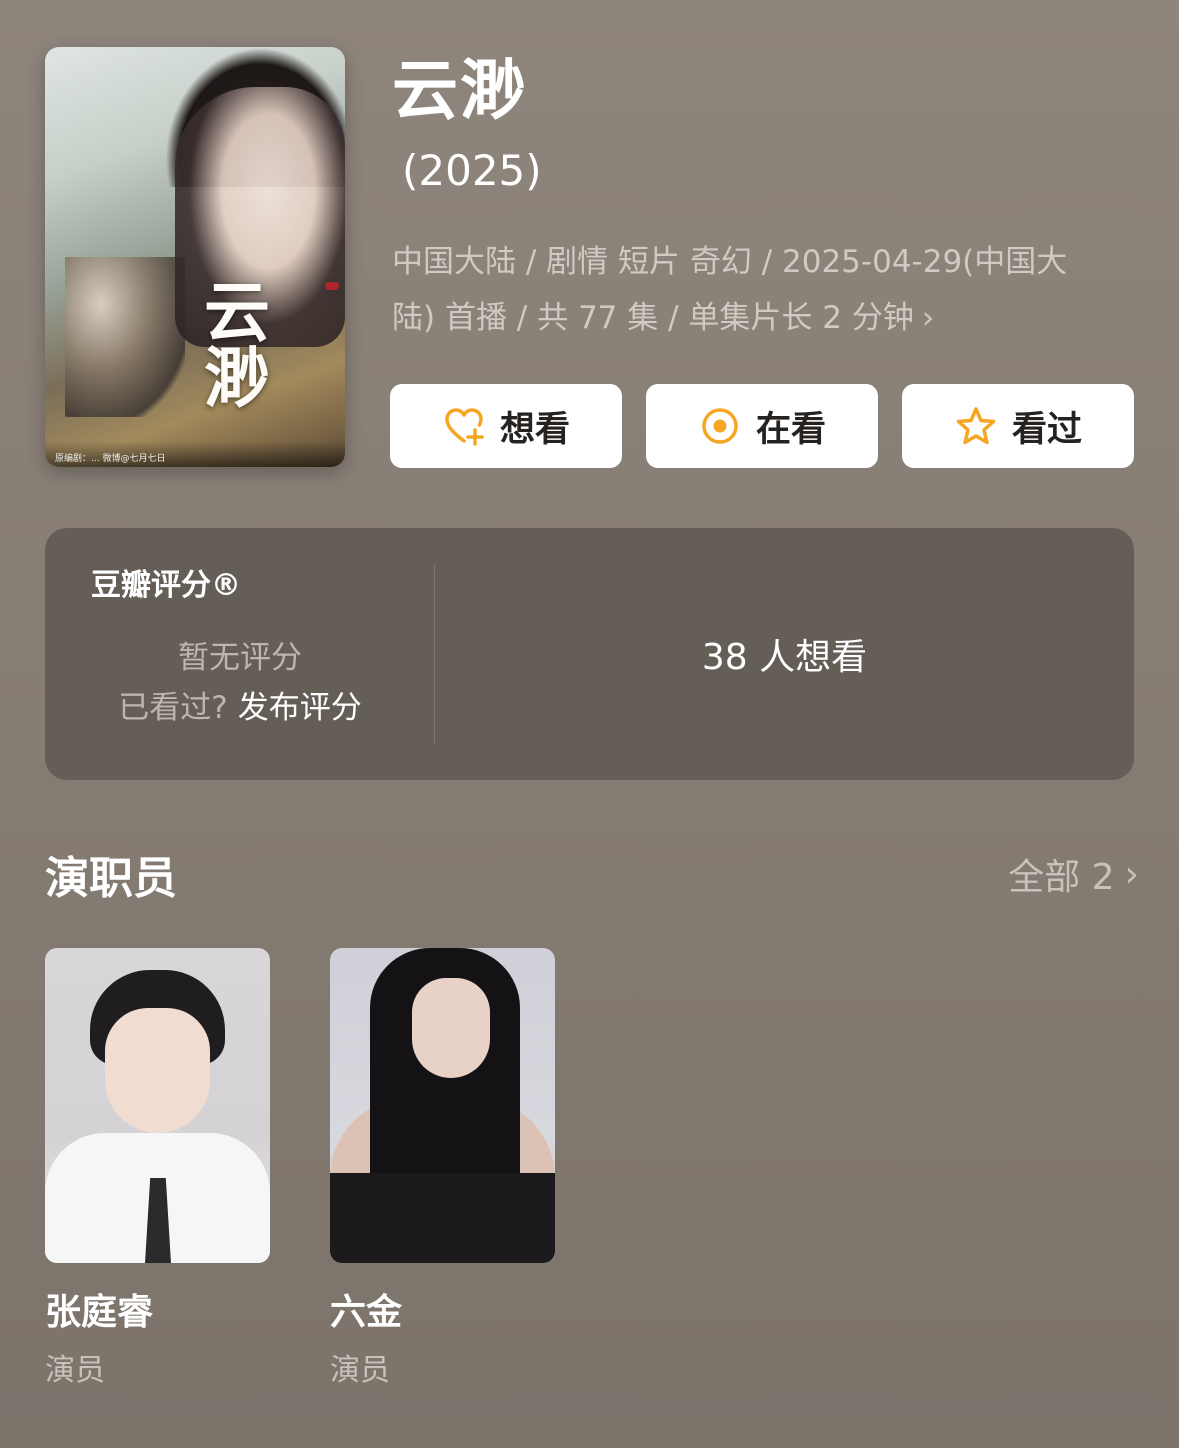 The width and height of the screenshot is (1179, 1448). Describe the element at coordinates (300, 708) in the screenshot. I see `publish-rating-link: 发布评分` at that location.